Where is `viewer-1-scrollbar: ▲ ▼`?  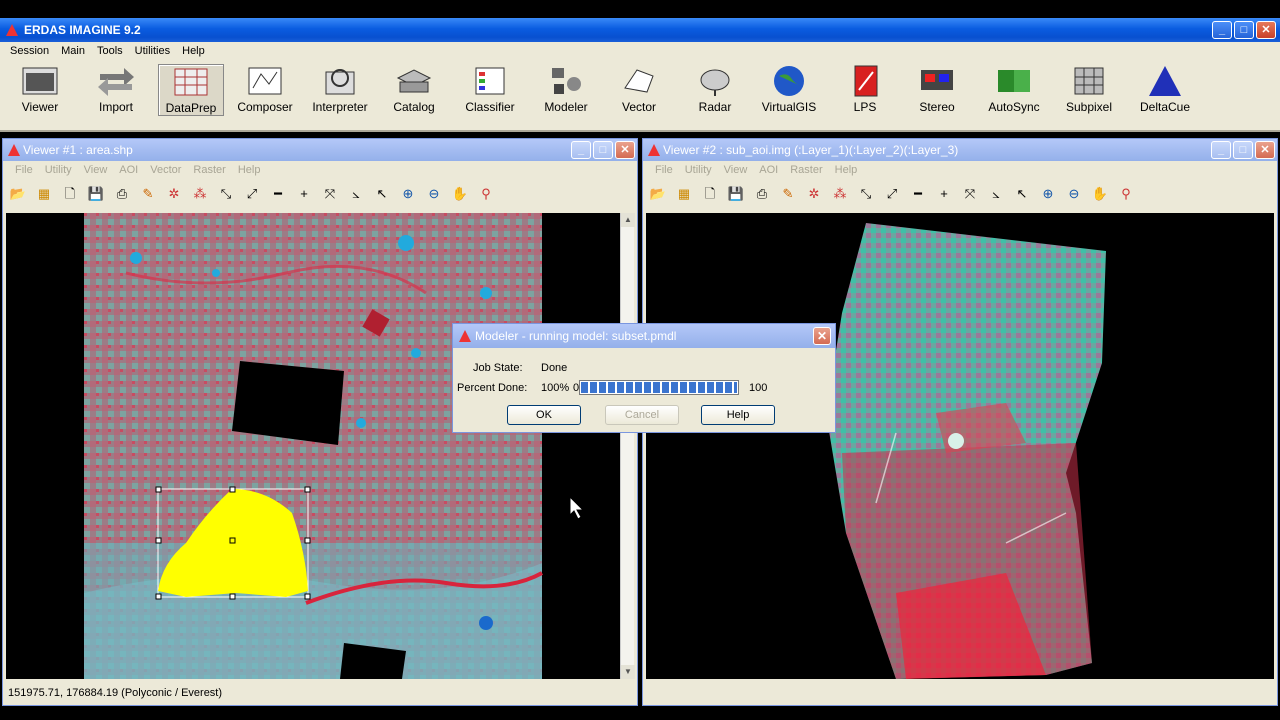 viewer-1-scrollbar: ▲ ▼ is located at coordinates (627, 446).